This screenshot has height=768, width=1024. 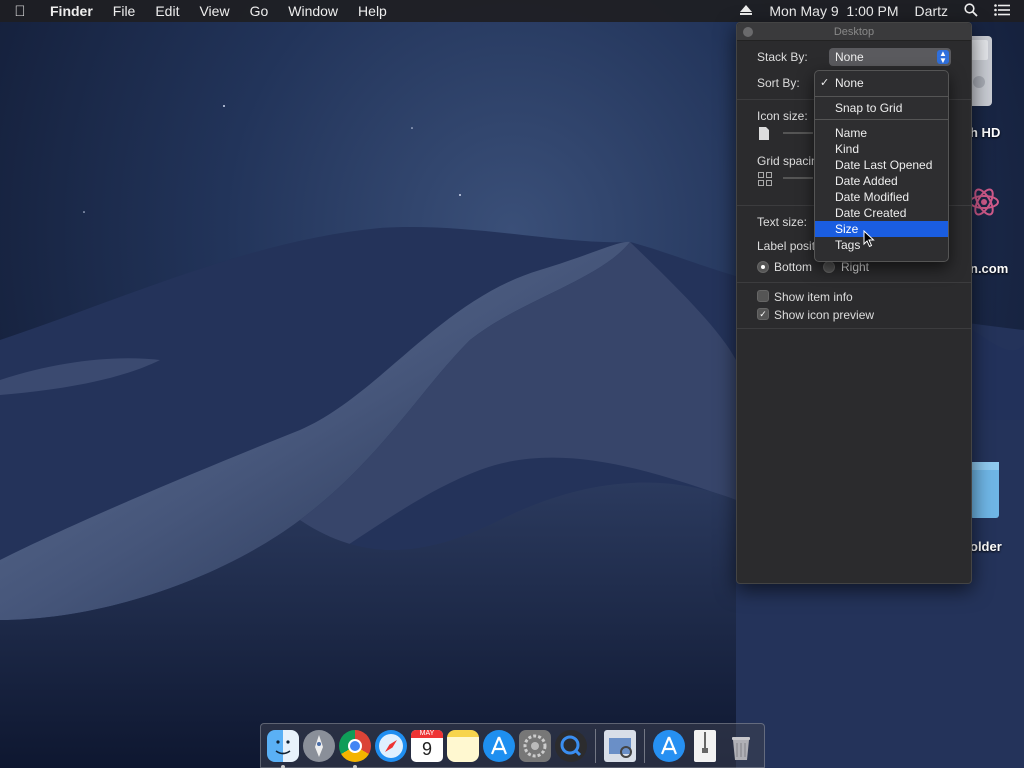 What do you see at coordinates (881, 149) in the screenshot?
I see `menu-item-kind: Kind` at bounding box center [881, 149].